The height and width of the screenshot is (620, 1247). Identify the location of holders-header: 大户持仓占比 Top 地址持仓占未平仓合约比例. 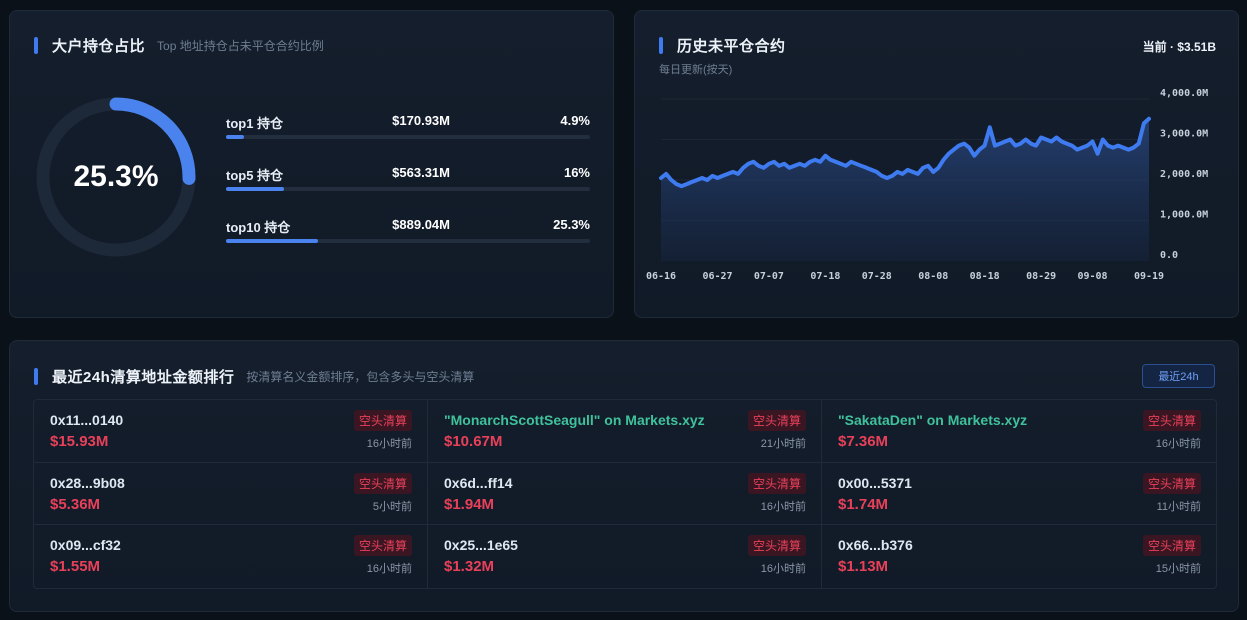
(179, 45).